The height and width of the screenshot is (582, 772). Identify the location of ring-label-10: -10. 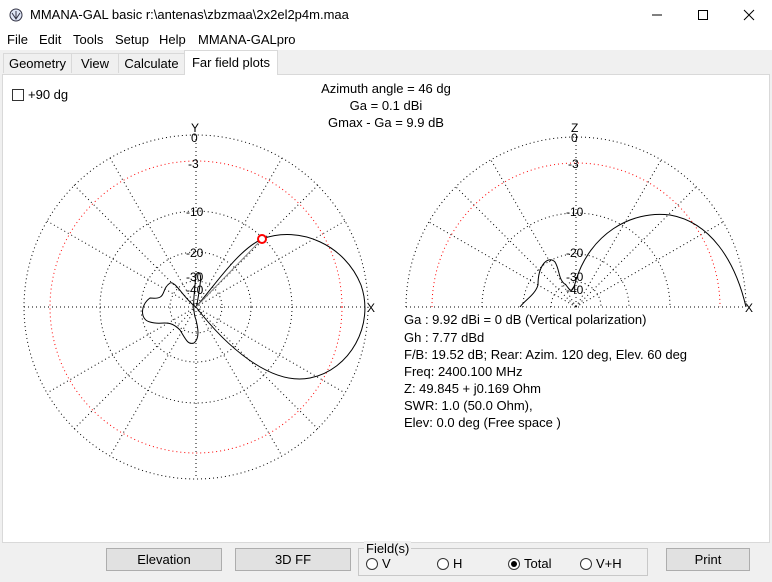
(195, 212).